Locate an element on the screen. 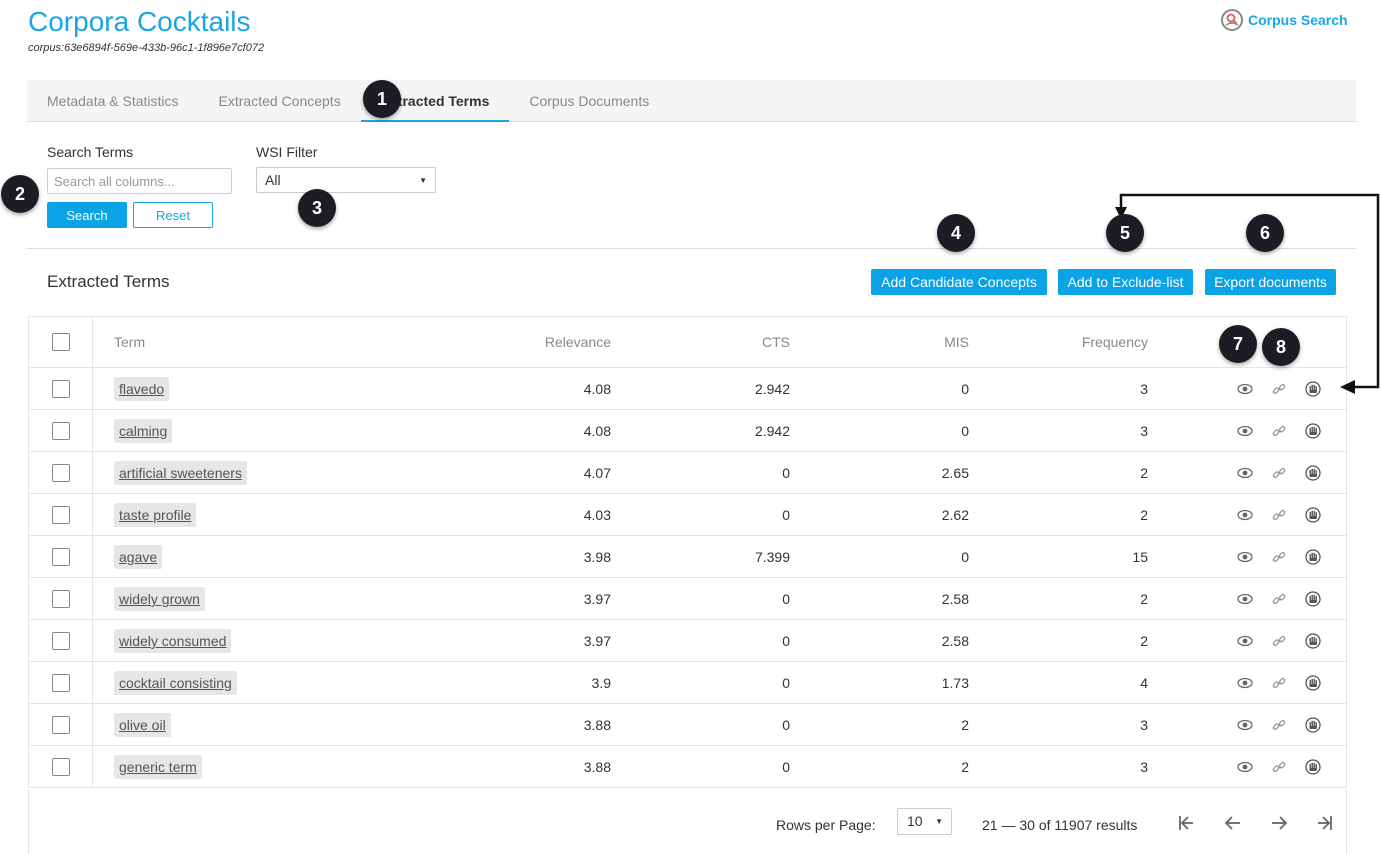 Image resolution: width=1381 pixels, height=854 pixels. corpus-search-icon is located at coordinates (1232, 20).